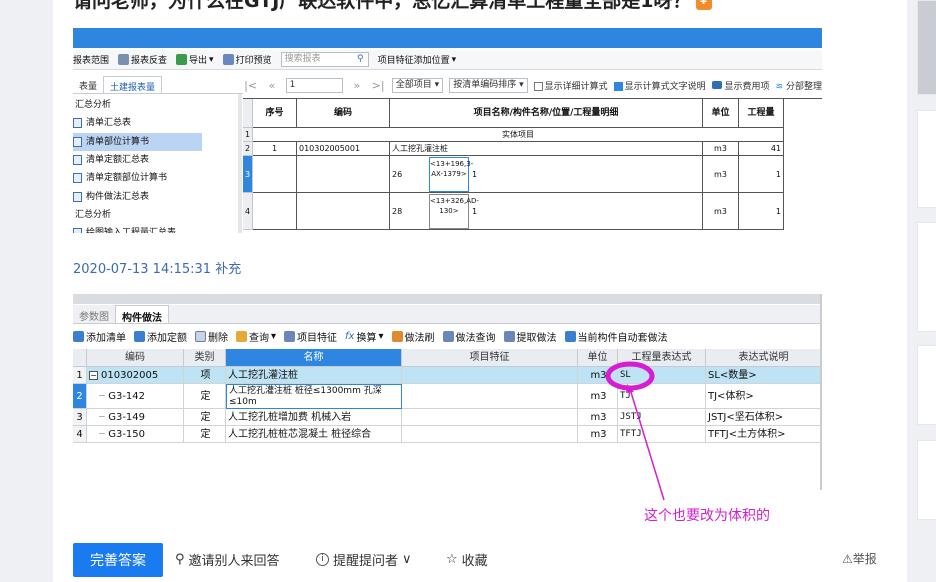  What do you see at coordinates (451, 174) in the screenshot?
I see `formula-cell: <13+196,3-AX-1379>` at bounding box center [451, 174].